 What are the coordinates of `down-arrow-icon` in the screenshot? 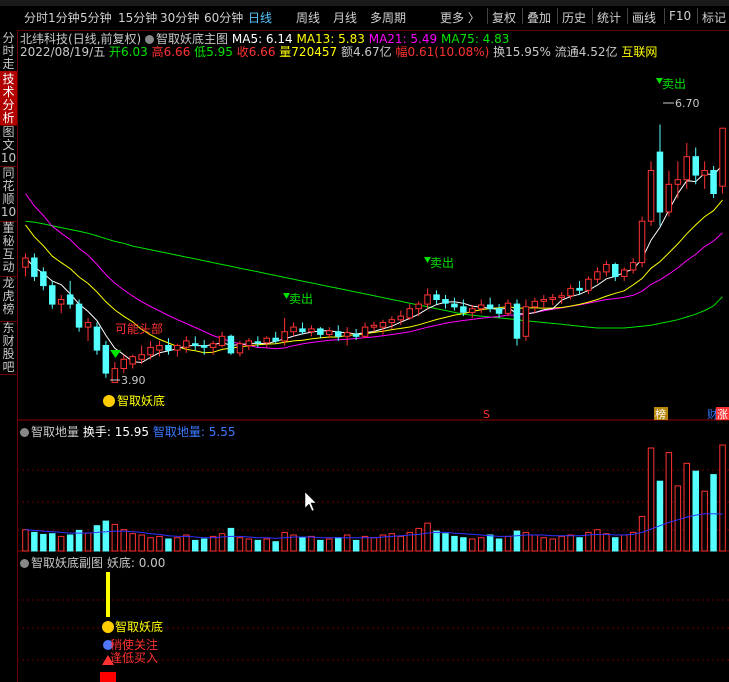 It's located at (115, 354).